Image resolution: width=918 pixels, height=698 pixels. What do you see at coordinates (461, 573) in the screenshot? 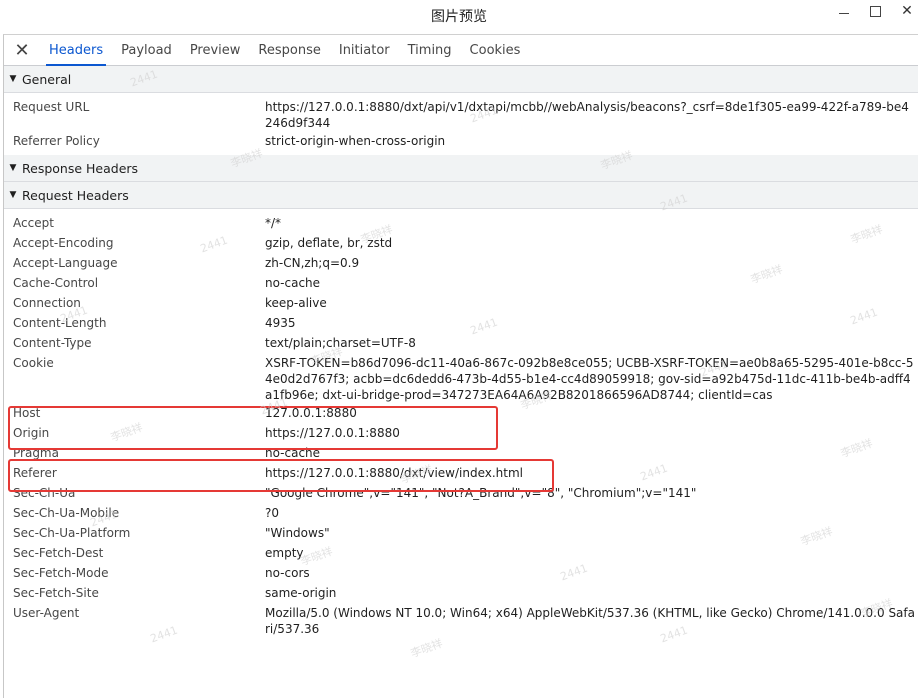
I see `header-row: Sec-Fetch-Mode no-cors` at bounding box center [461, 573].